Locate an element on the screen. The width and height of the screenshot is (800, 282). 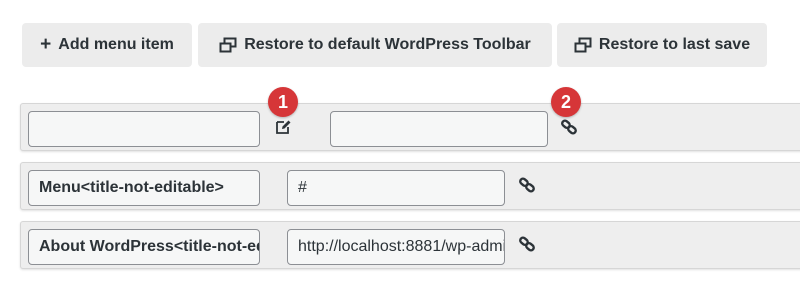
step-badge-2: 2 is located at coordinates (566, 102).